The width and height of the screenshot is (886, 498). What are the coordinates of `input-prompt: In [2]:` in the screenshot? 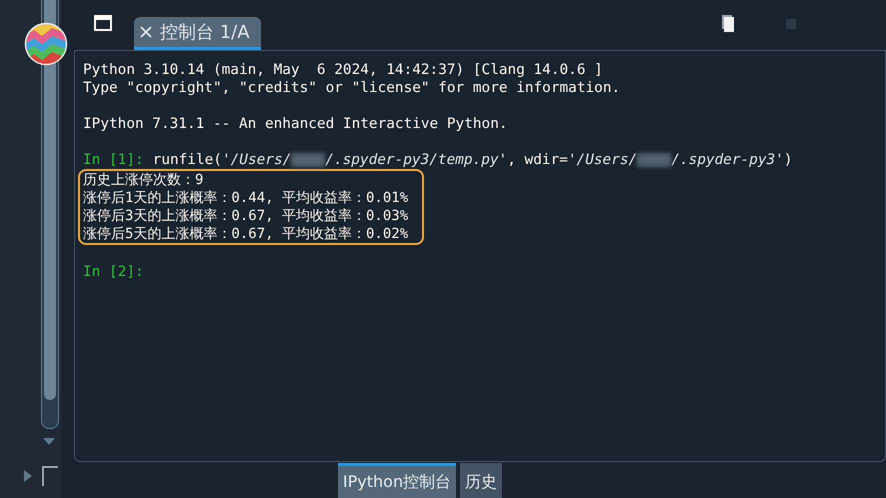 It's located at (113, 272).